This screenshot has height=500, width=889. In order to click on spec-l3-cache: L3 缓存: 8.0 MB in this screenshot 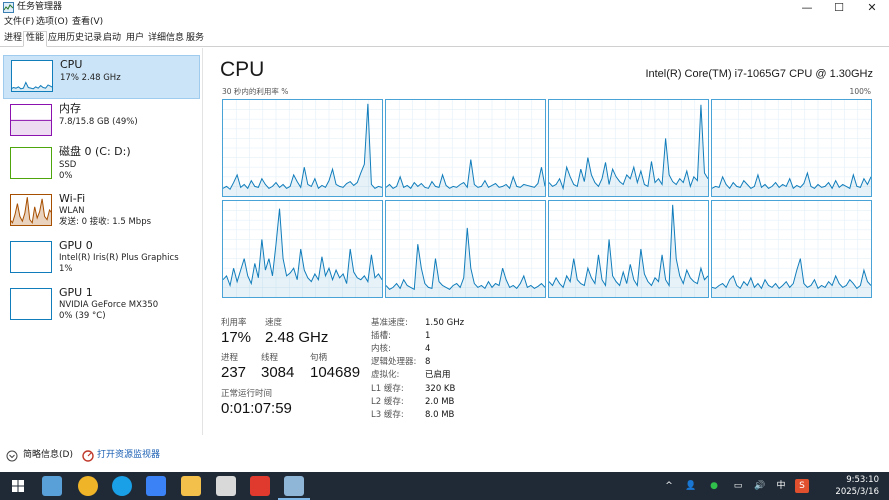, I will do `click(413, 415)`.